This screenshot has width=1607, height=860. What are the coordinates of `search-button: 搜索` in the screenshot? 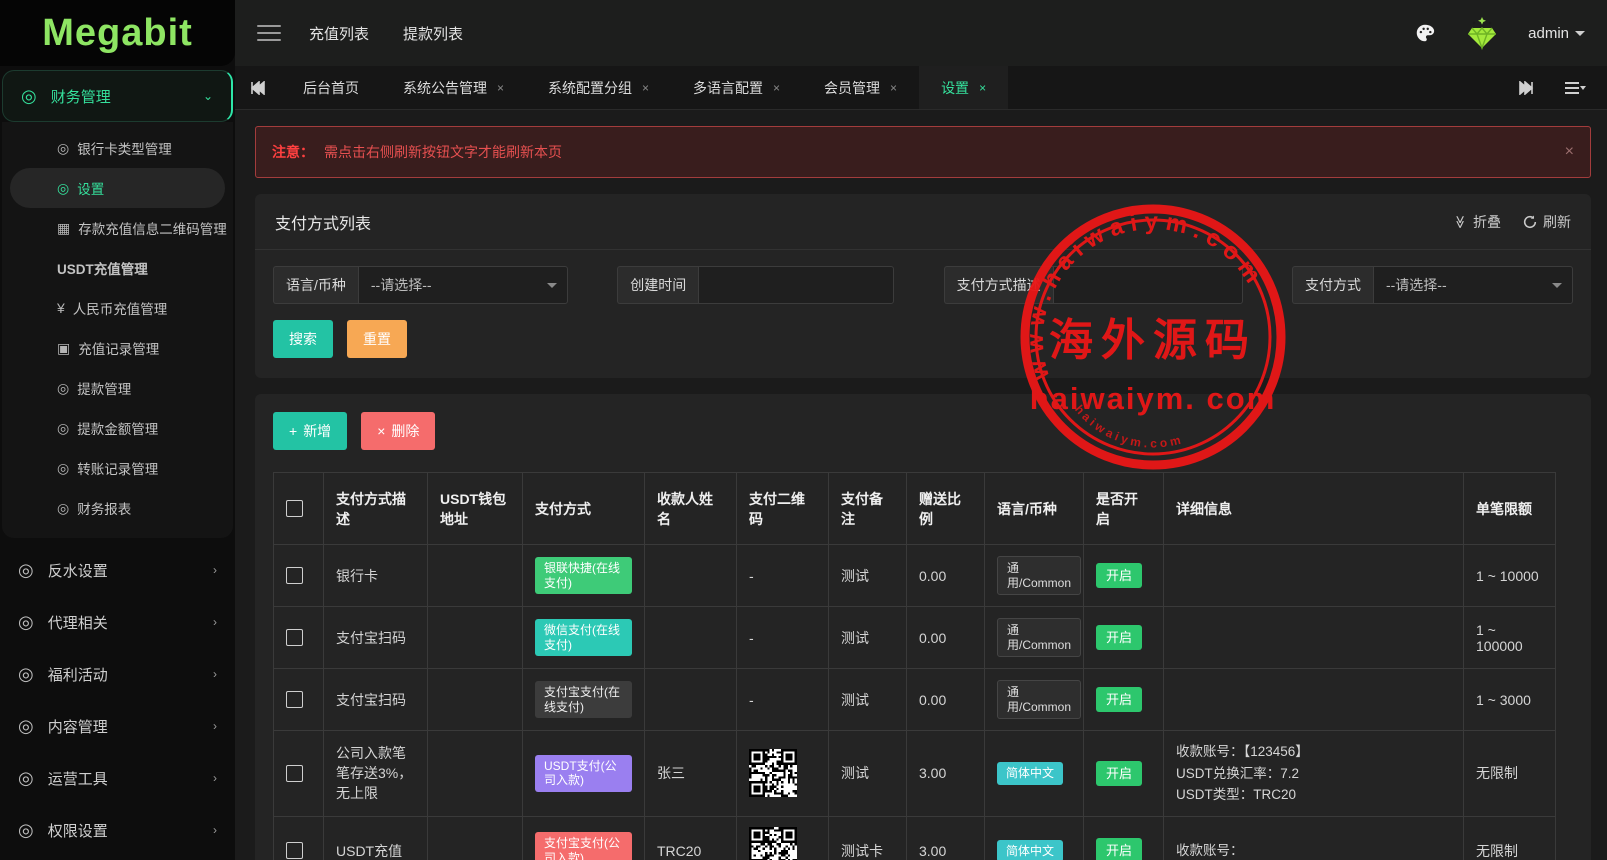 It's located at (303, 339).